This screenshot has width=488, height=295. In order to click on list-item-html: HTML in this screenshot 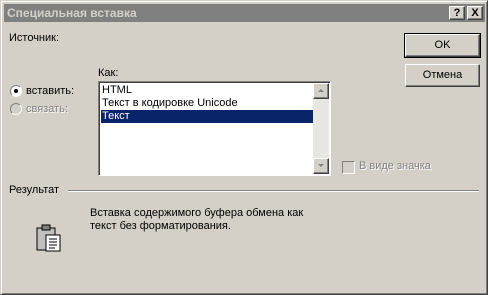, I will do `click(208, 90)`.